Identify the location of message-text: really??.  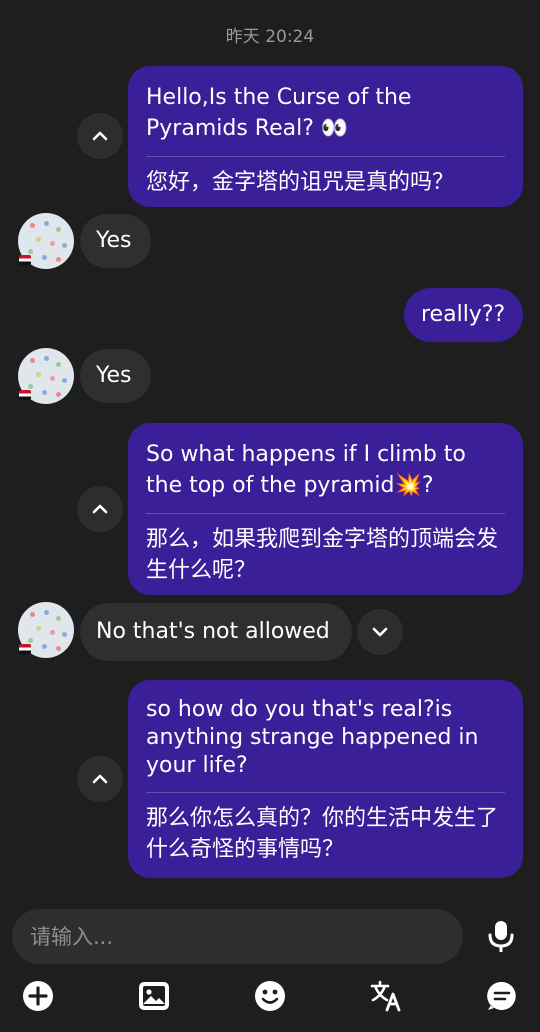
(463, 314).